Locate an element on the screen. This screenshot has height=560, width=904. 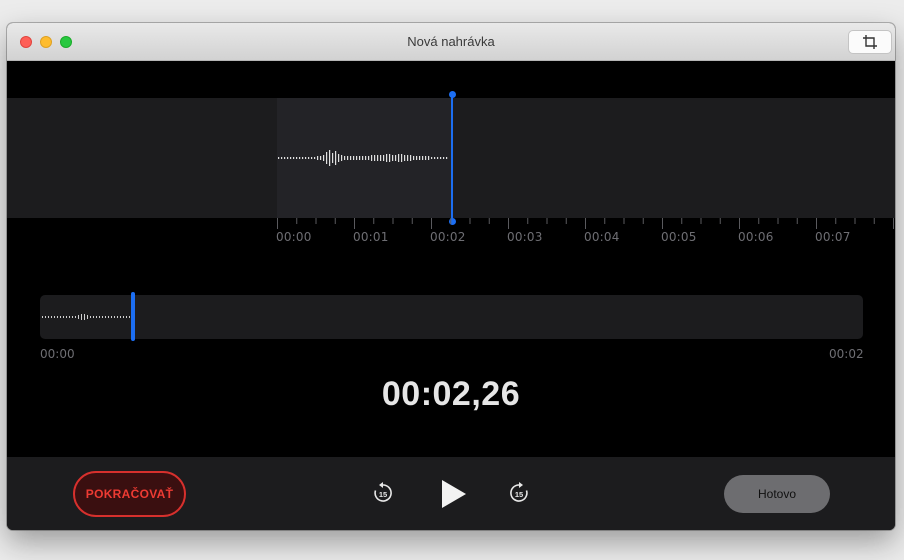
tick-label: 00:05 is located at coordinates (679, 237).